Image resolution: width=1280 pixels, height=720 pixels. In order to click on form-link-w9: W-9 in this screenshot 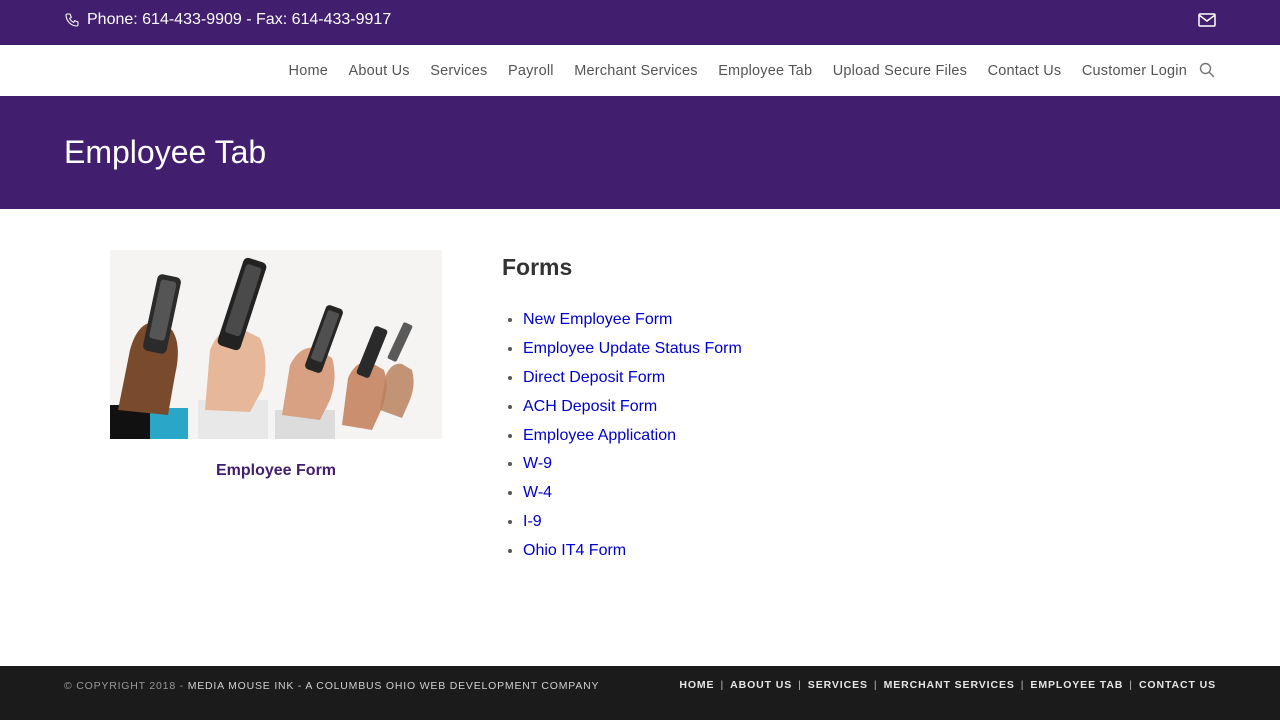, I will do `click(537, 464)`.